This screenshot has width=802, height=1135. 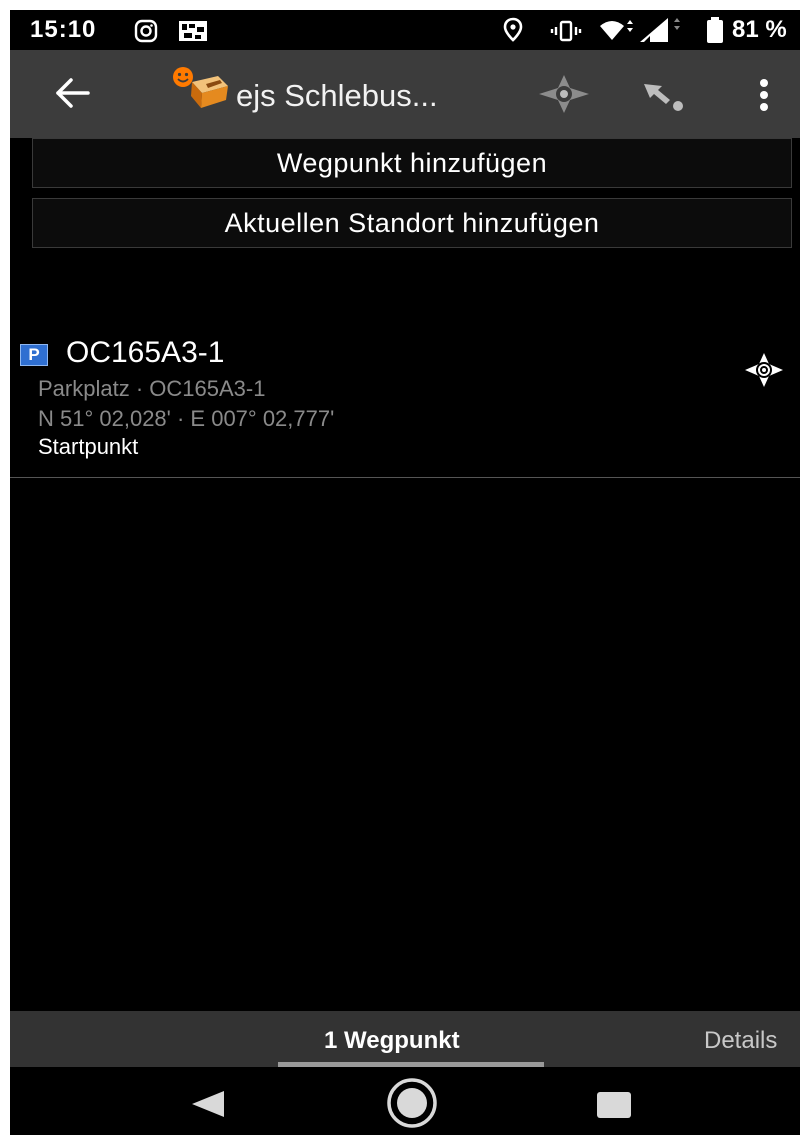 I want to click on nav-recents-icon, so click(x=614, y=1105).